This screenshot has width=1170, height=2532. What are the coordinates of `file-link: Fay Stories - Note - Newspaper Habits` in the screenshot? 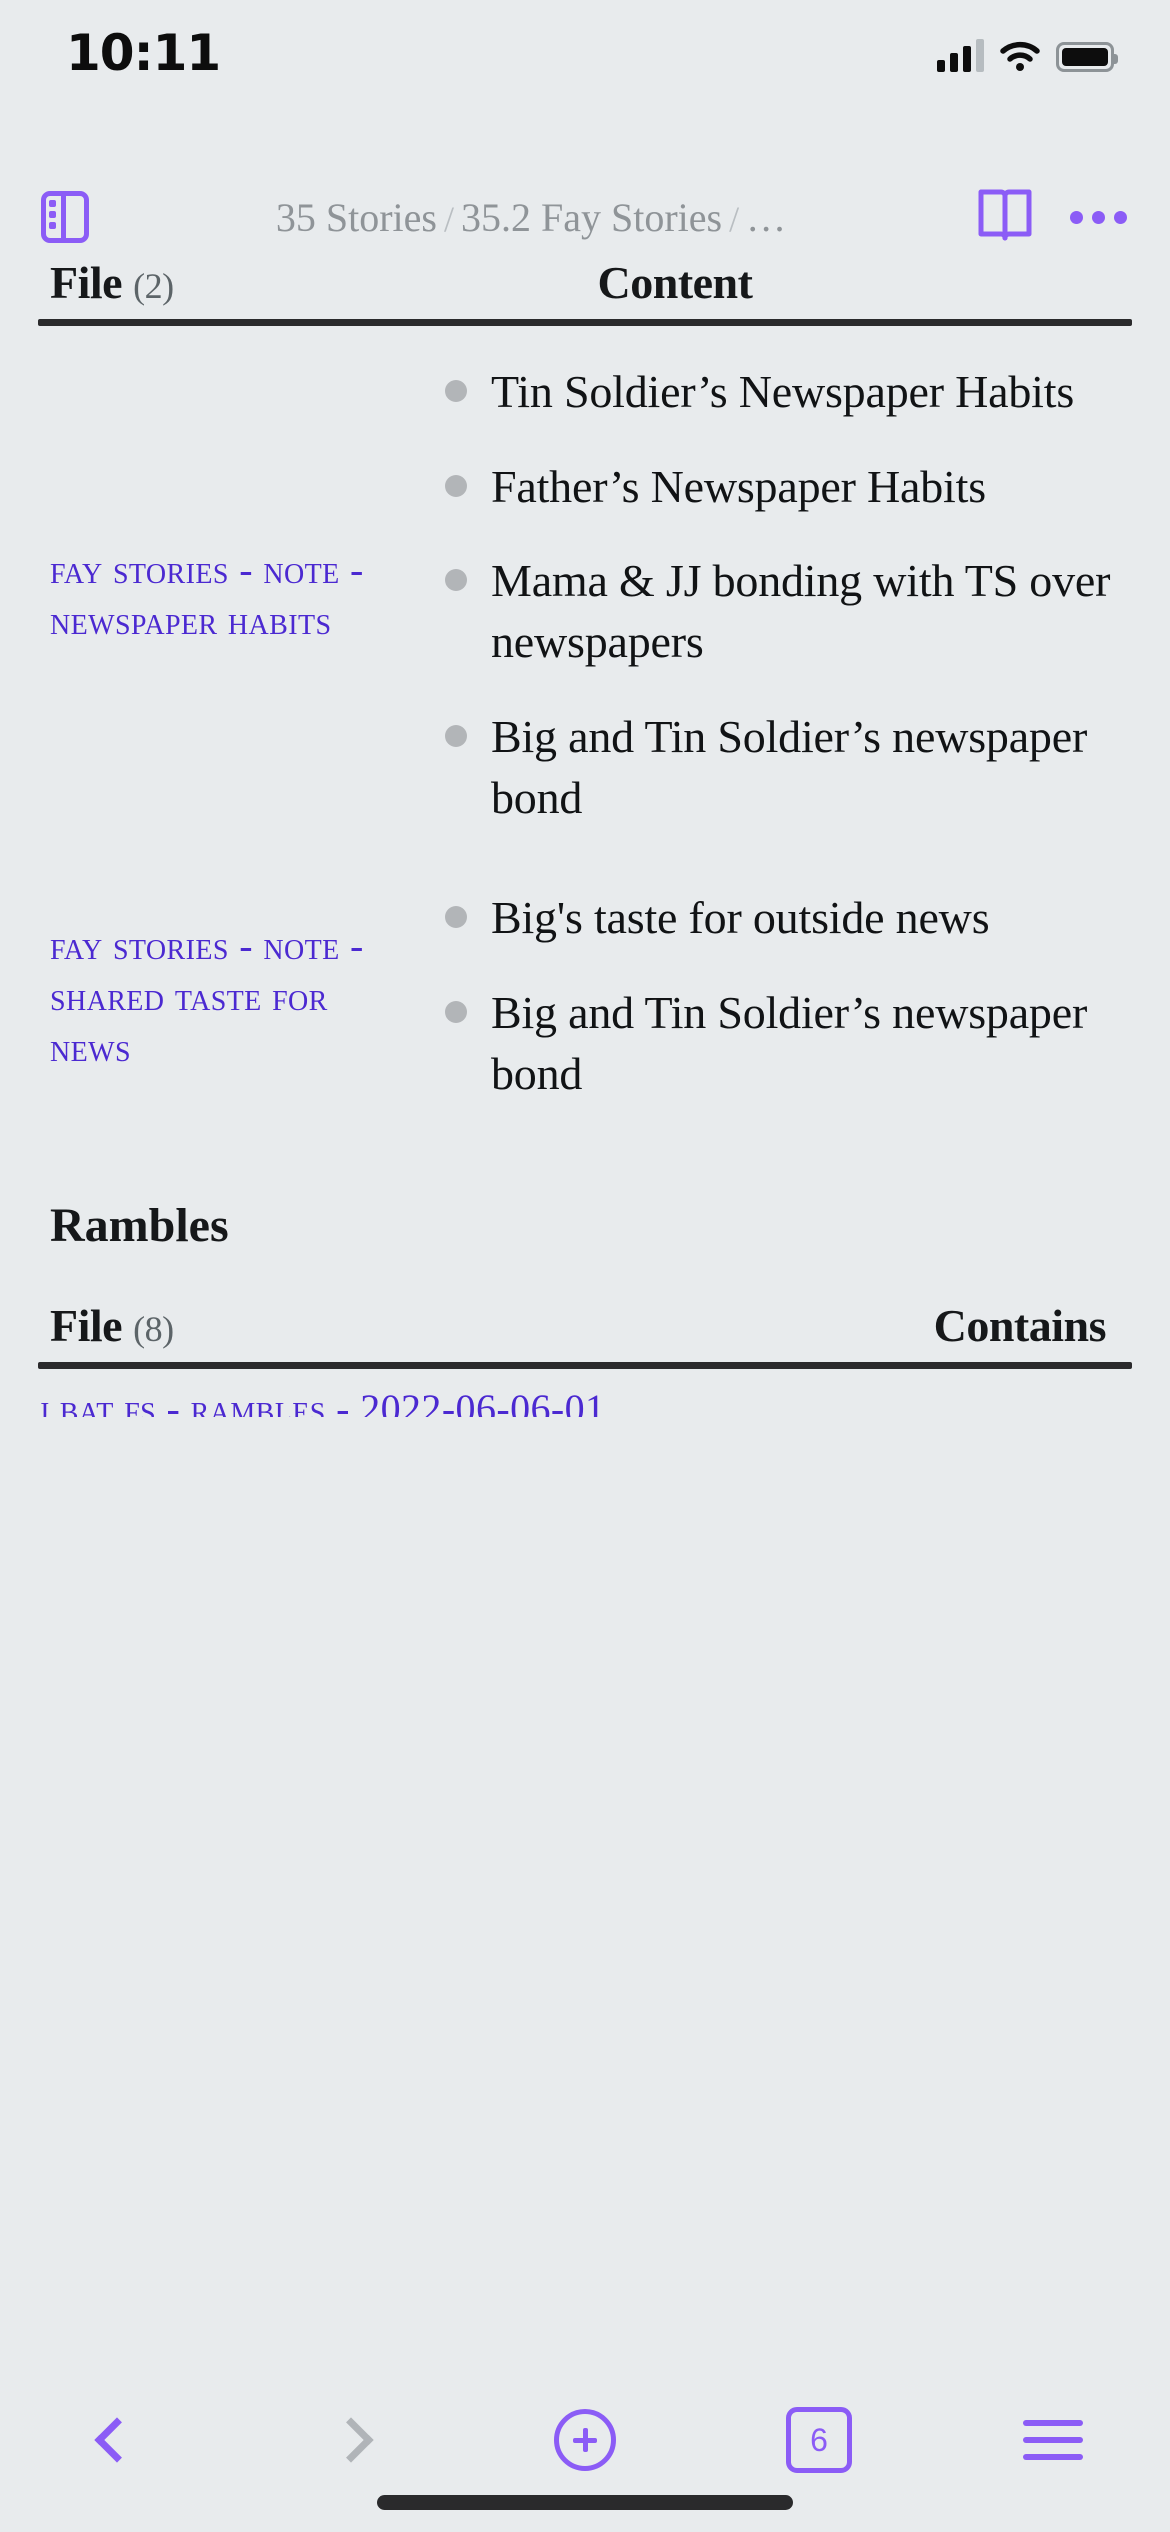 It's located at (234, 595).